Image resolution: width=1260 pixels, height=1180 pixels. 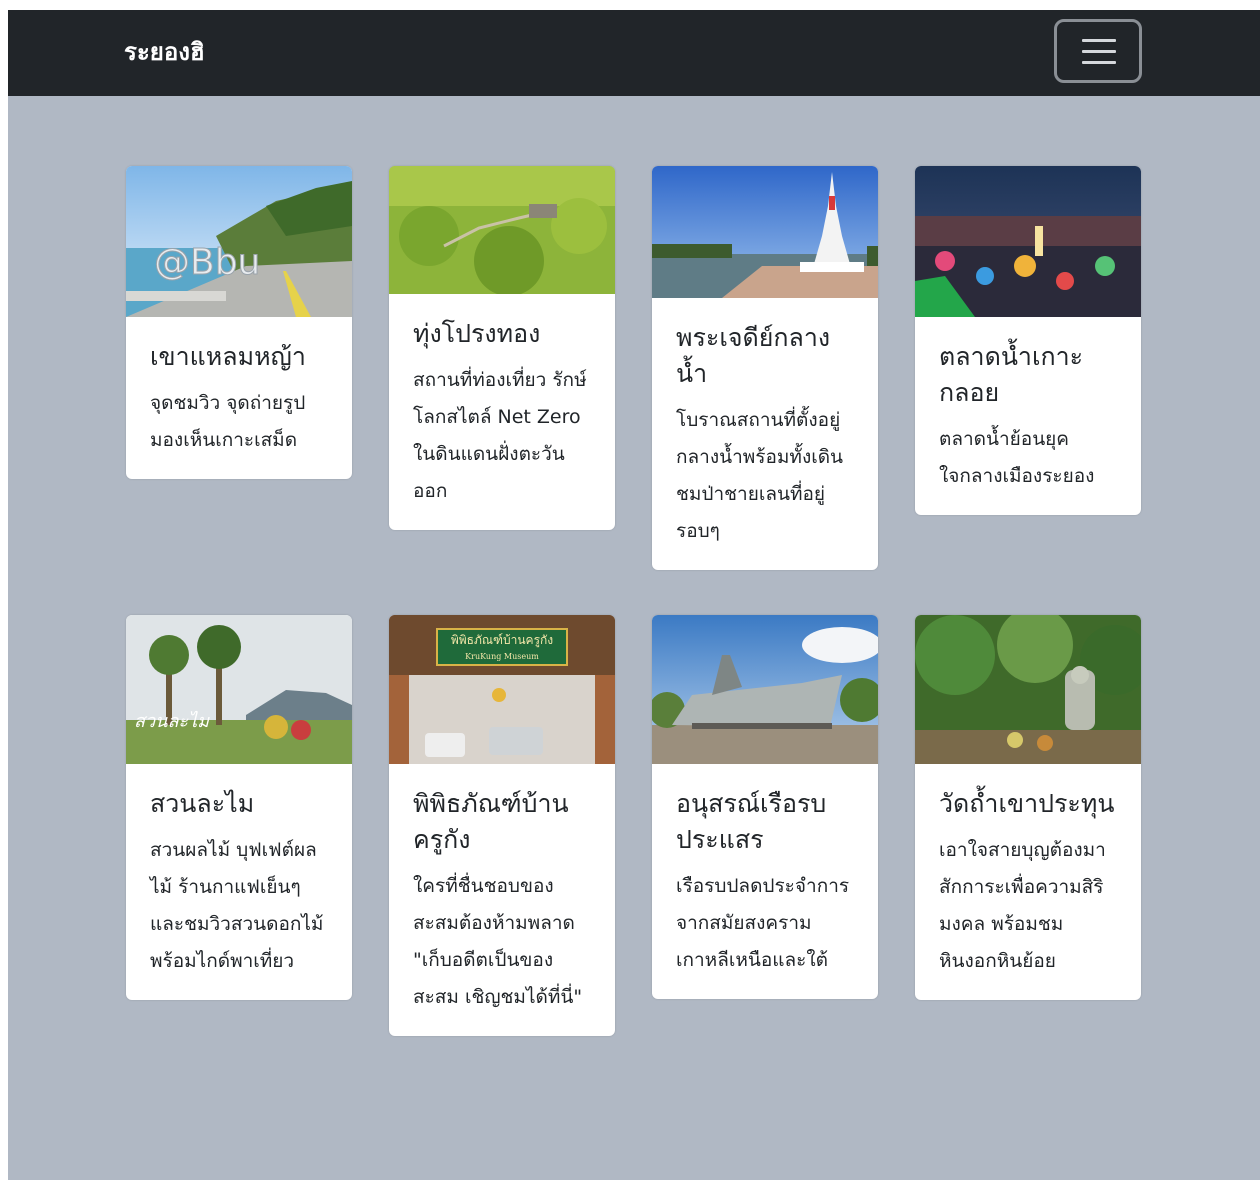 What do you see at coordinates (502, 230) in the screenshot?
I see `mangrove-forest-image` at bounding box center [502, 230].